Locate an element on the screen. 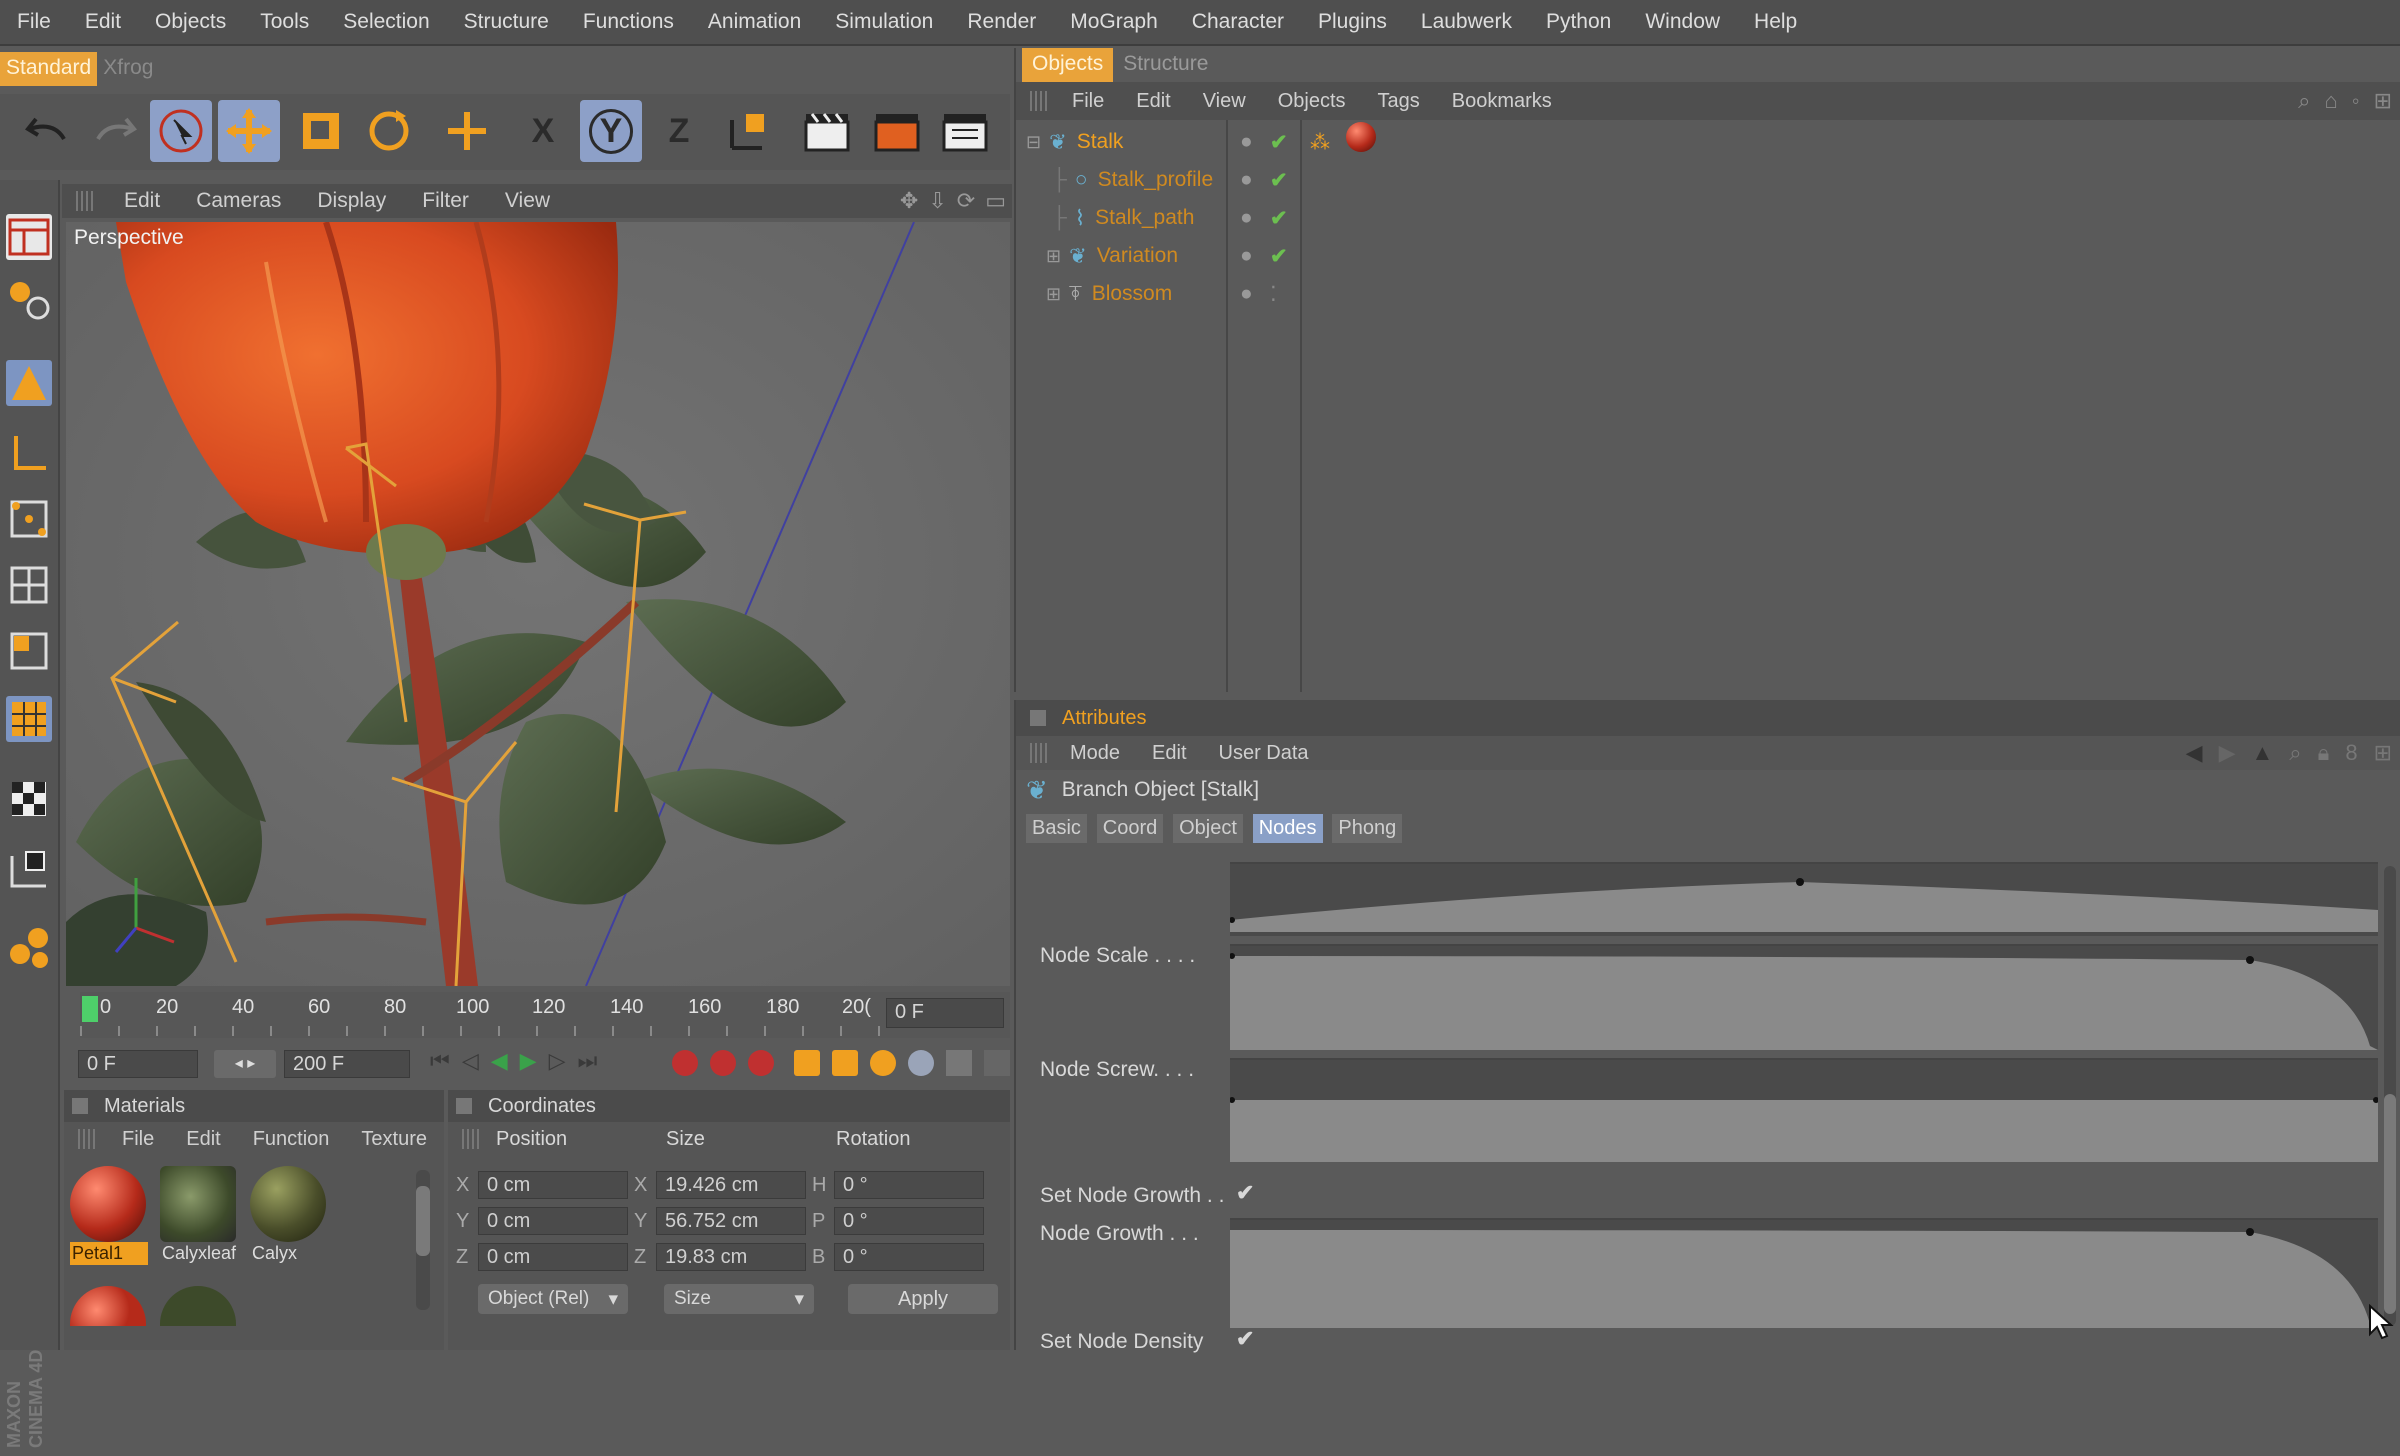  menu-tools: Tools is located at coordinates (284, 22).